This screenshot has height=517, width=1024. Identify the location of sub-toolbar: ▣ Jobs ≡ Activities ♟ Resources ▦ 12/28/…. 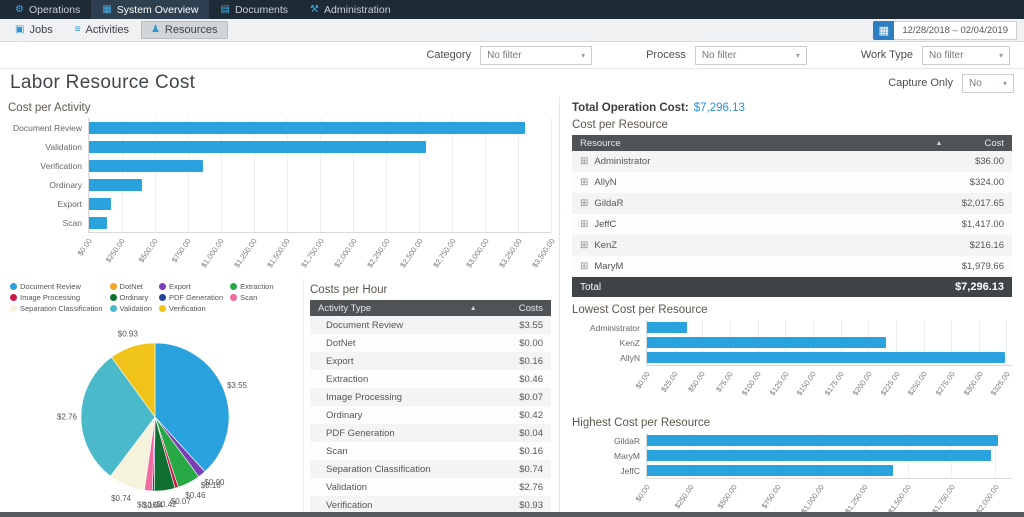
(512, 30).